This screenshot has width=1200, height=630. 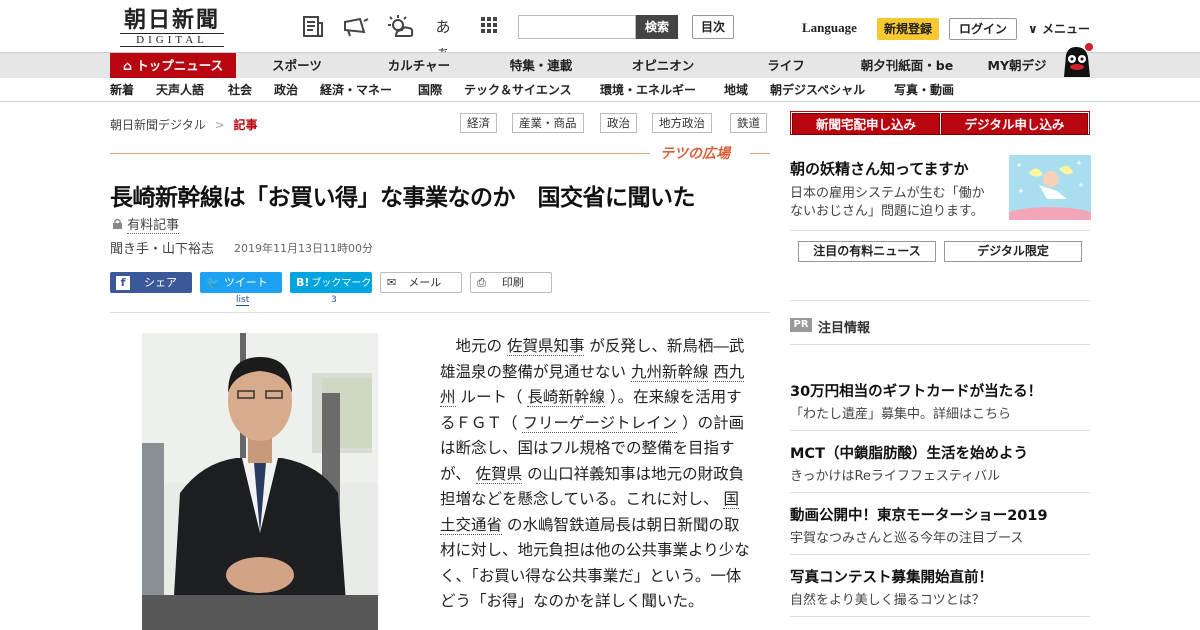 I want to click on promo-title: 朝の妖精さん知ってますか, so click(x=879, y=168).